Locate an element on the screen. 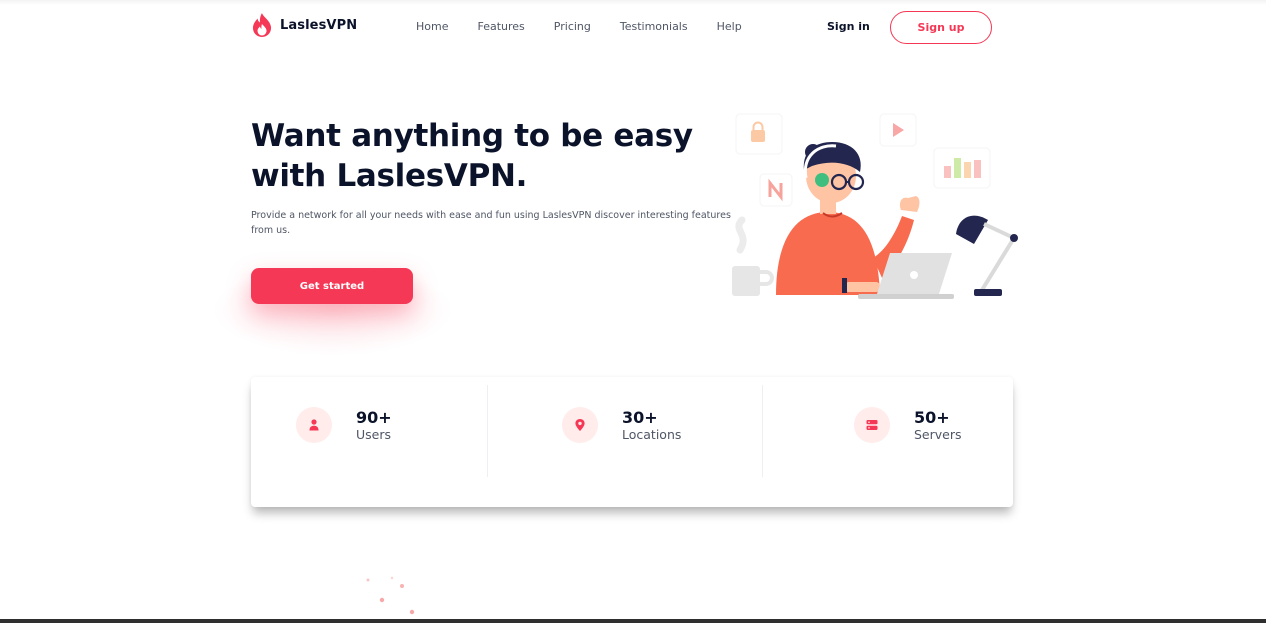  logo: LaslesVPN is located at coordinates (303, 25).